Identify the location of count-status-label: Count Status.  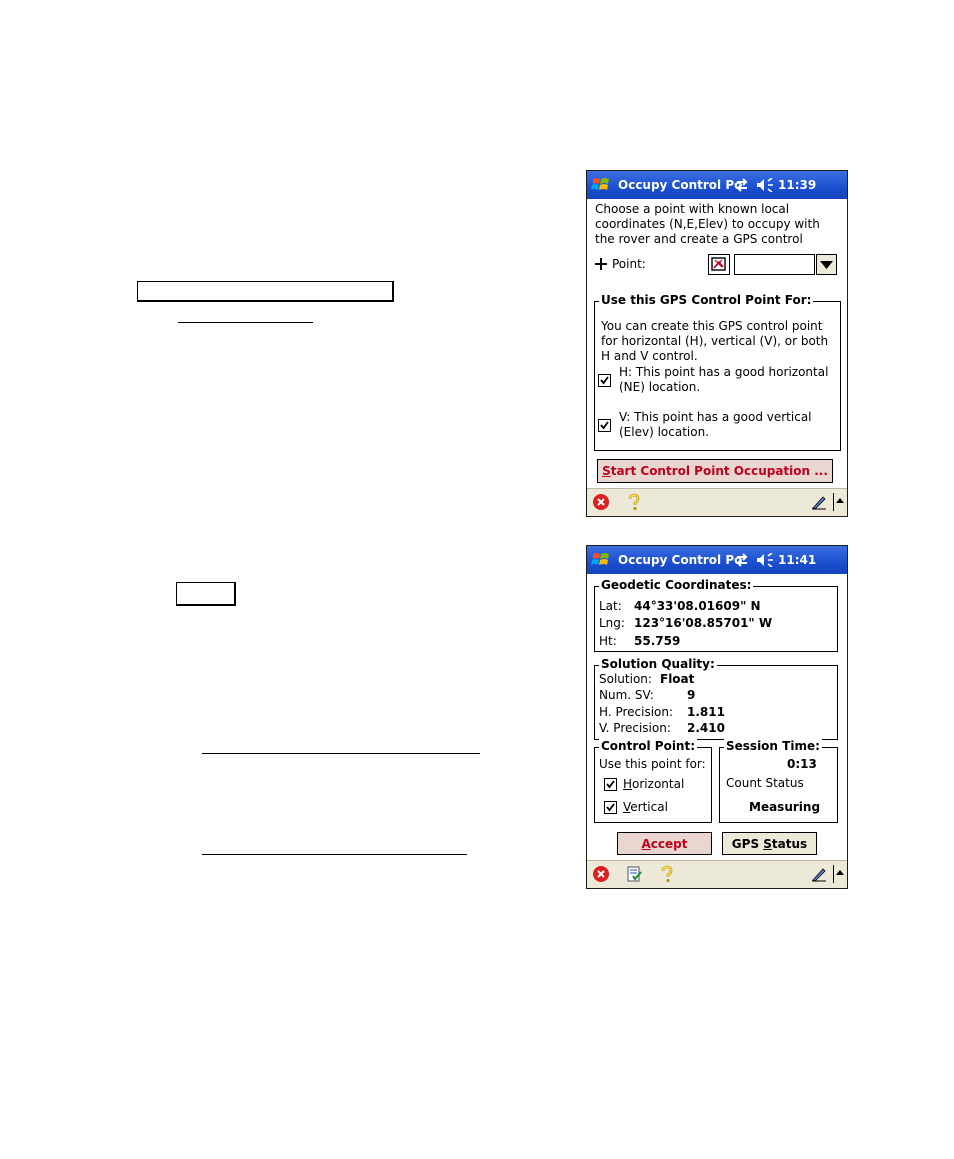
(765, 783).